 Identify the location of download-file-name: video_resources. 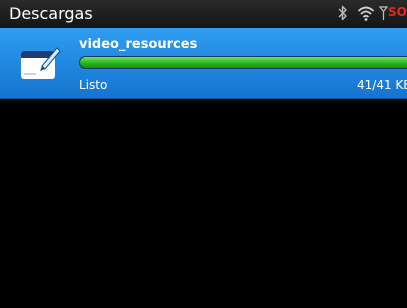
(138, 44).